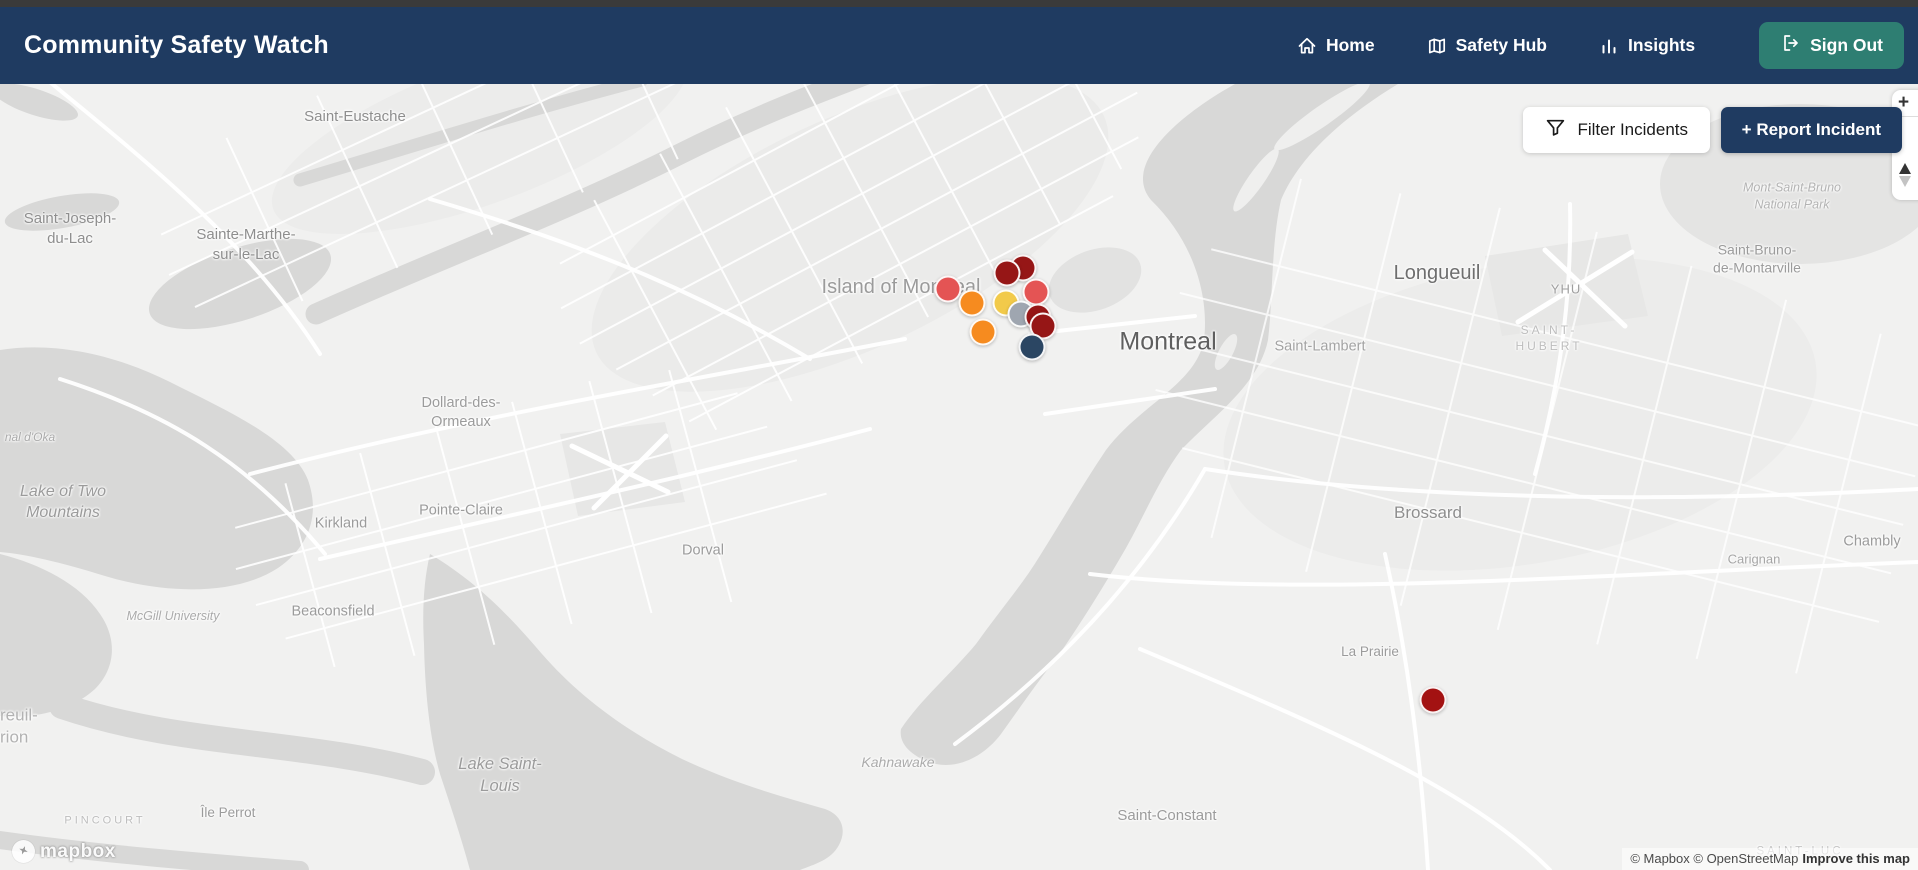 This screenshot has width=1918, height=870. Describe the element at coordinates (1437, 46) in the screenshot. I see `map-icon` at that location.